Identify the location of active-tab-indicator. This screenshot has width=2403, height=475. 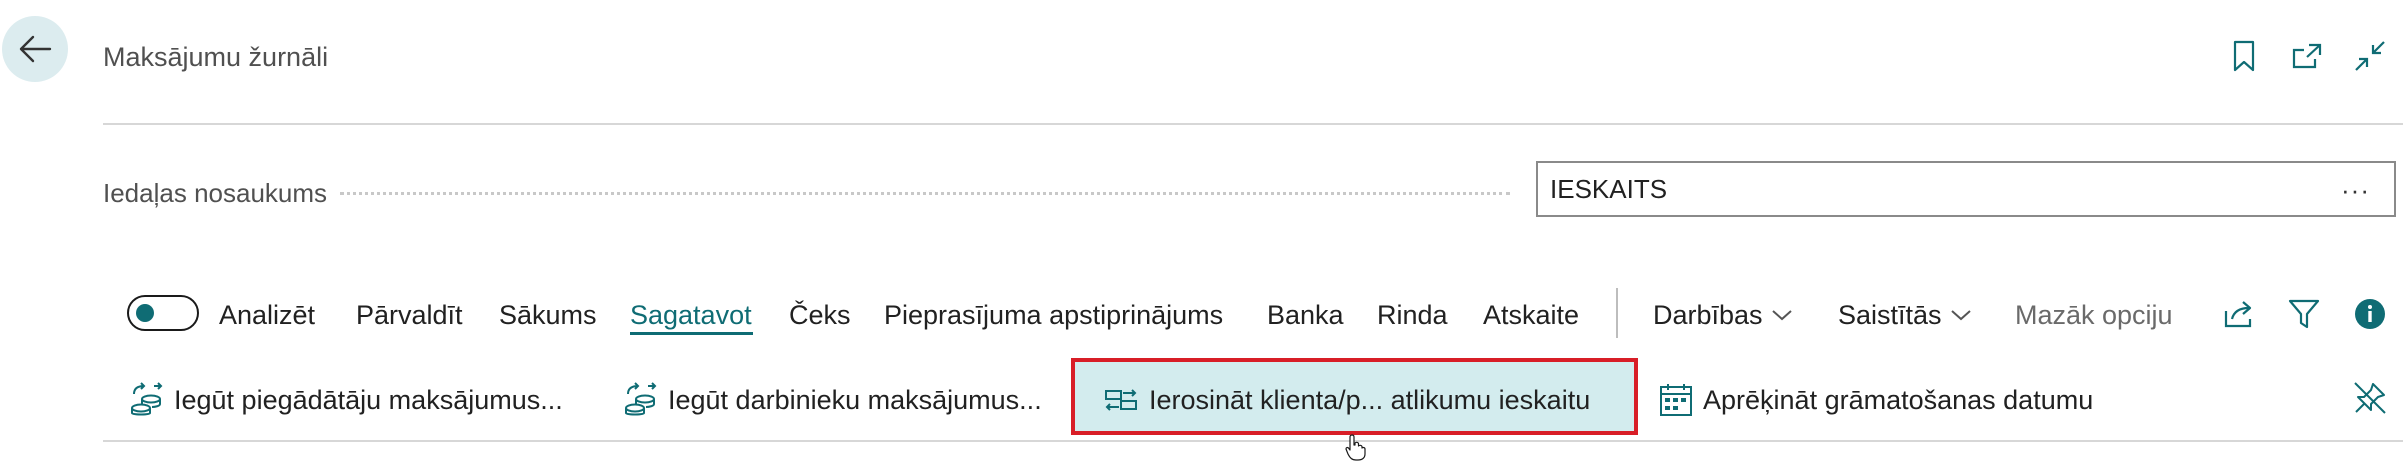
(691, 333).